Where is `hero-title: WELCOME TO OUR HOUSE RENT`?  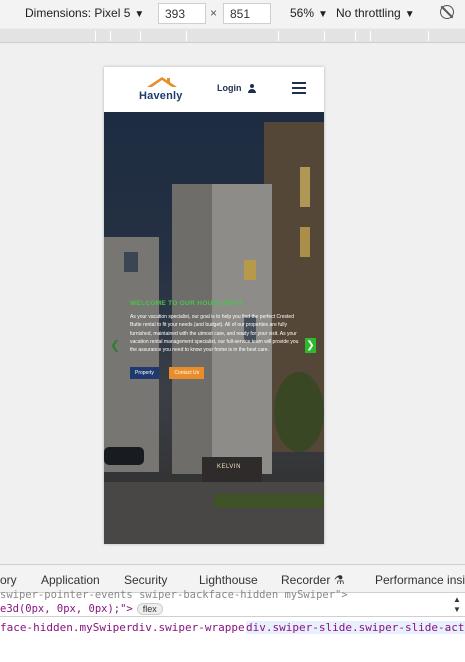
hero-title: WELCOME TO OUR HOUSE RENT is located at coordinates (186, 303).